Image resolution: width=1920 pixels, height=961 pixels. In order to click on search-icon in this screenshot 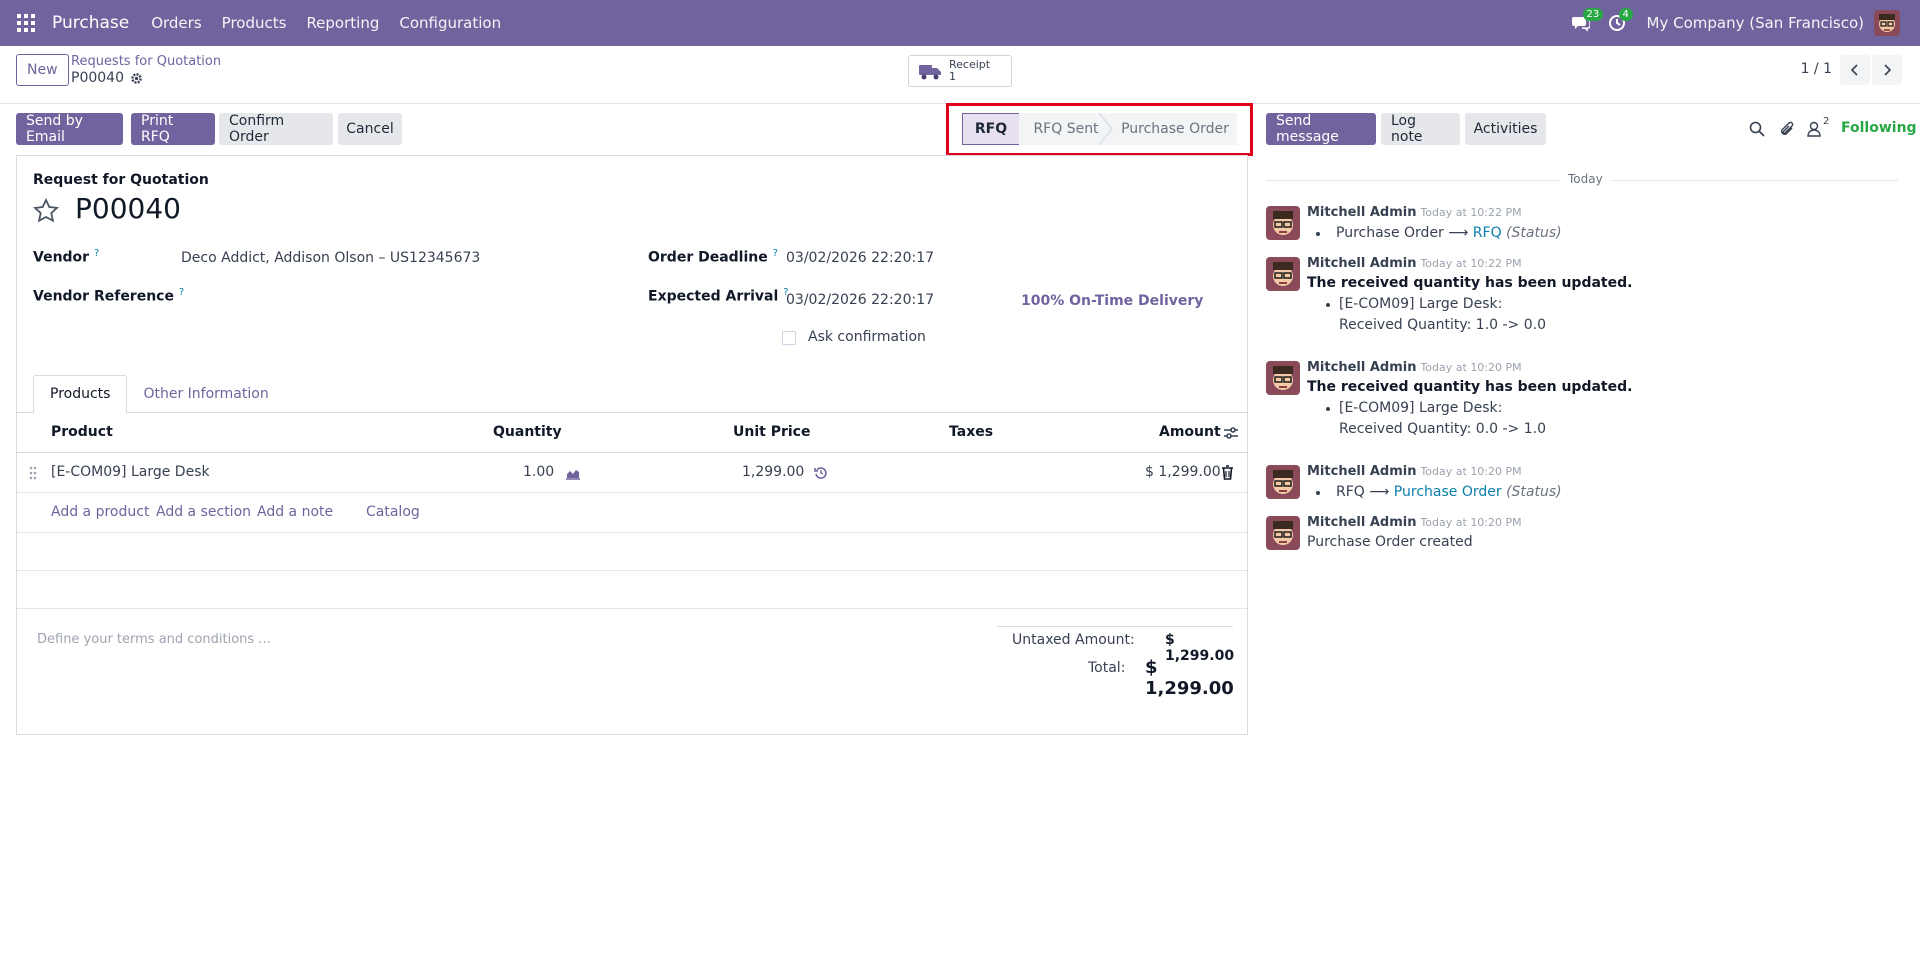, I will do `click(1757, 129)`.